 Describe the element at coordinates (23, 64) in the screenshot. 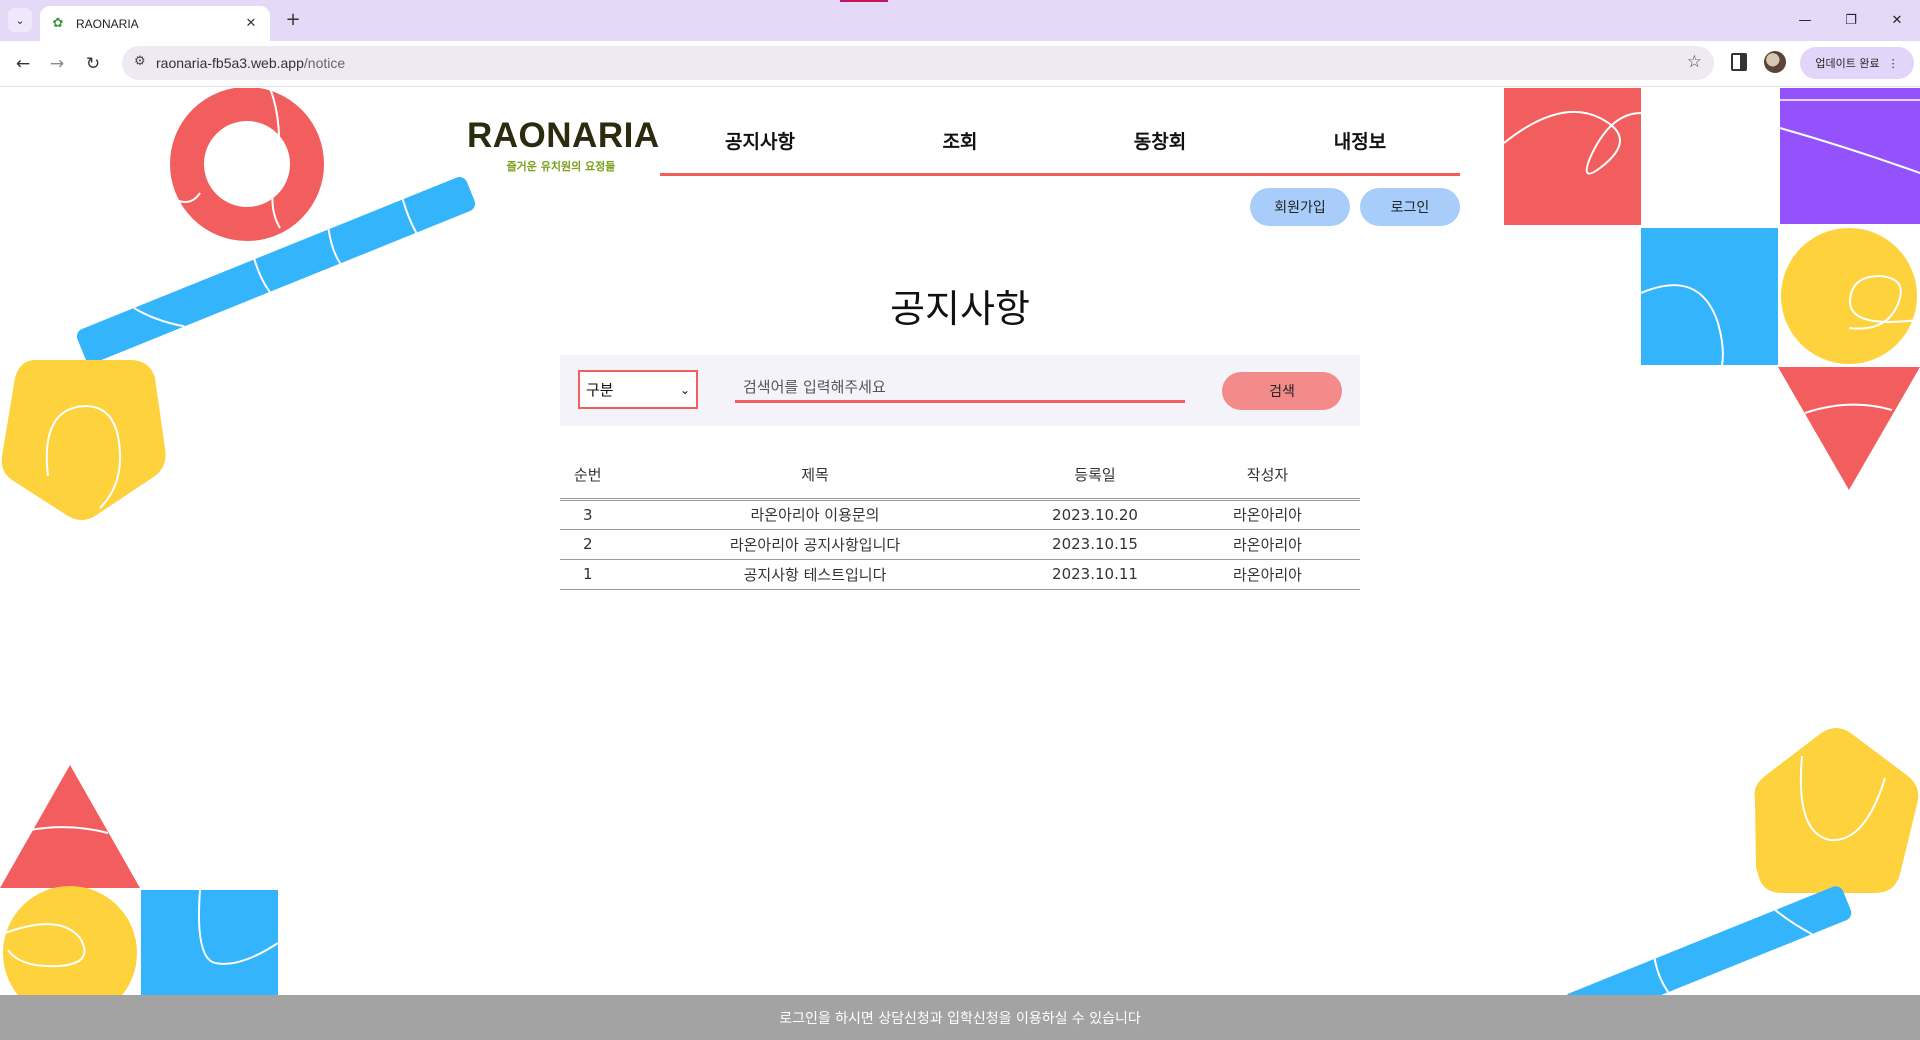

I see `back-arrow-icon: ←` at that location.